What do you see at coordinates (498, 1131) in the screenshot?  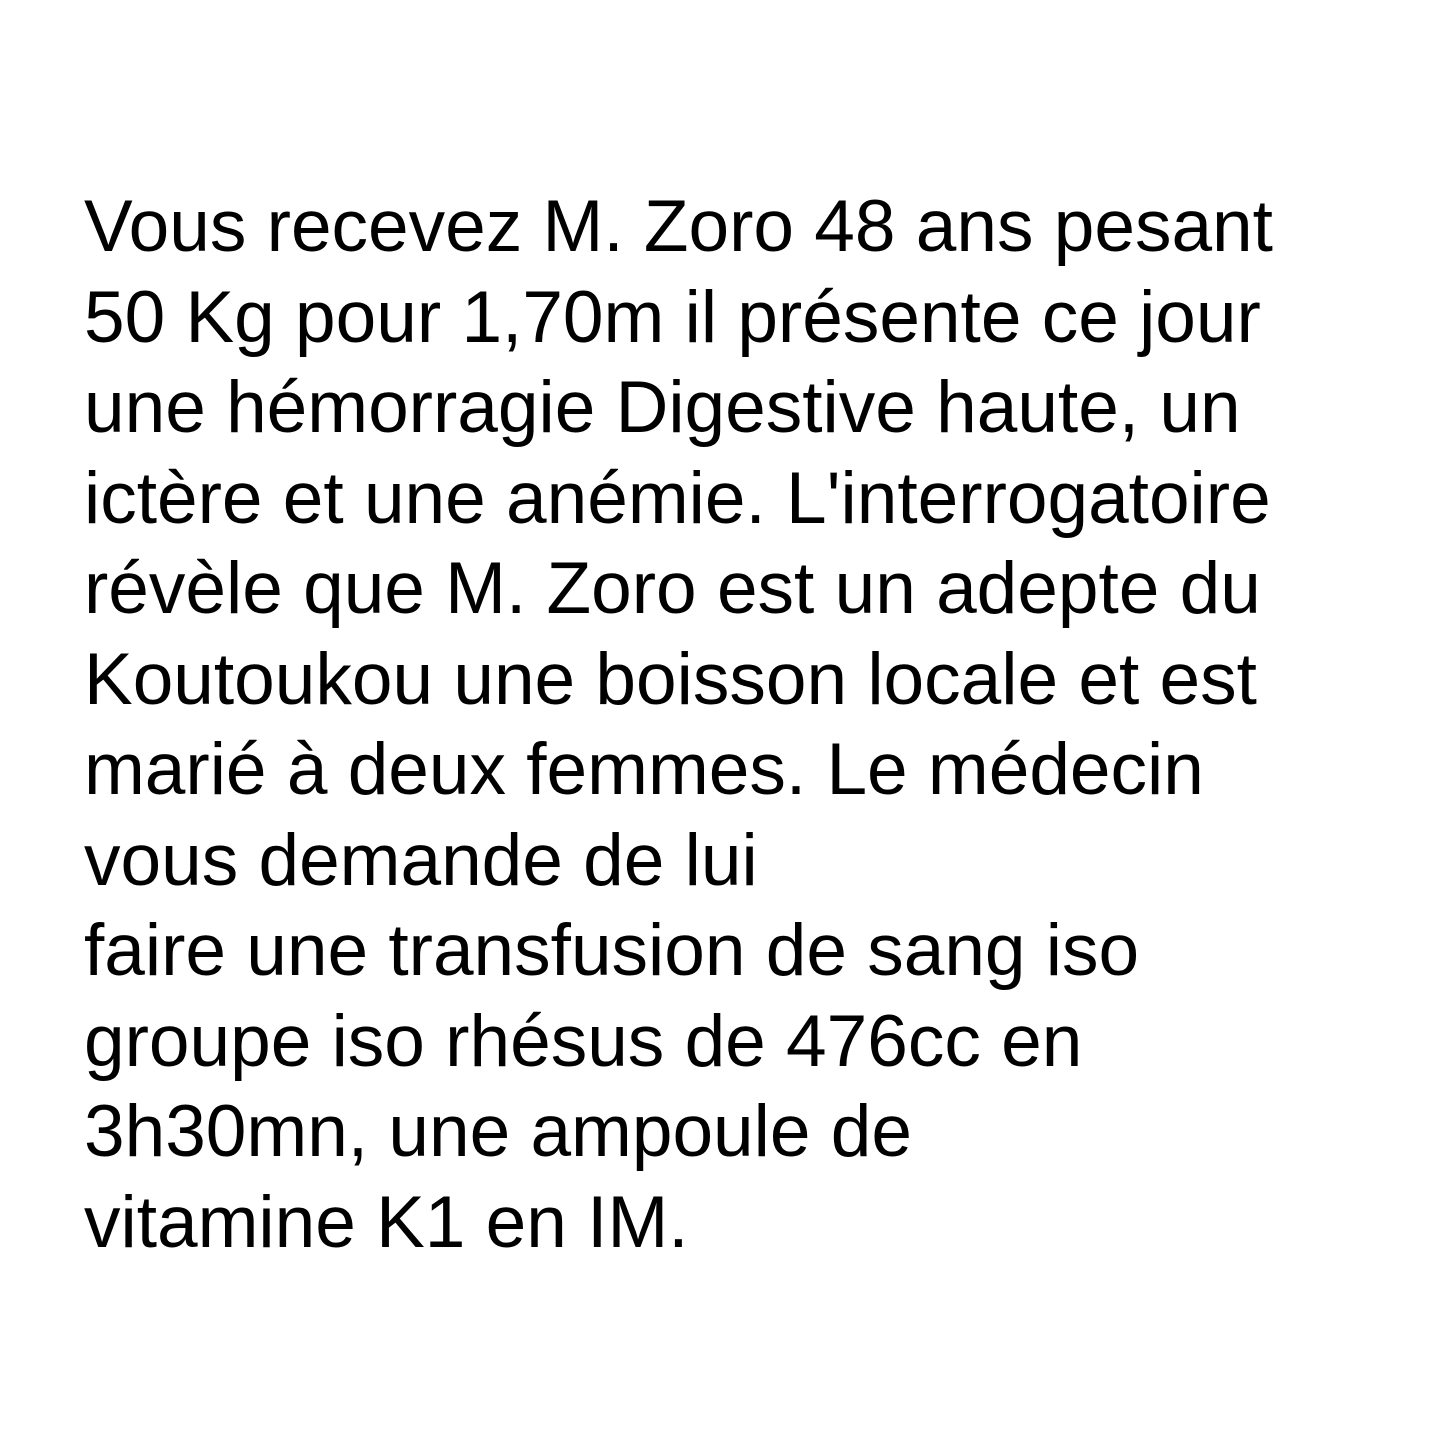 I see `text-line: 3h30mn, une ampoule de` at bounding box center [498, 1131].